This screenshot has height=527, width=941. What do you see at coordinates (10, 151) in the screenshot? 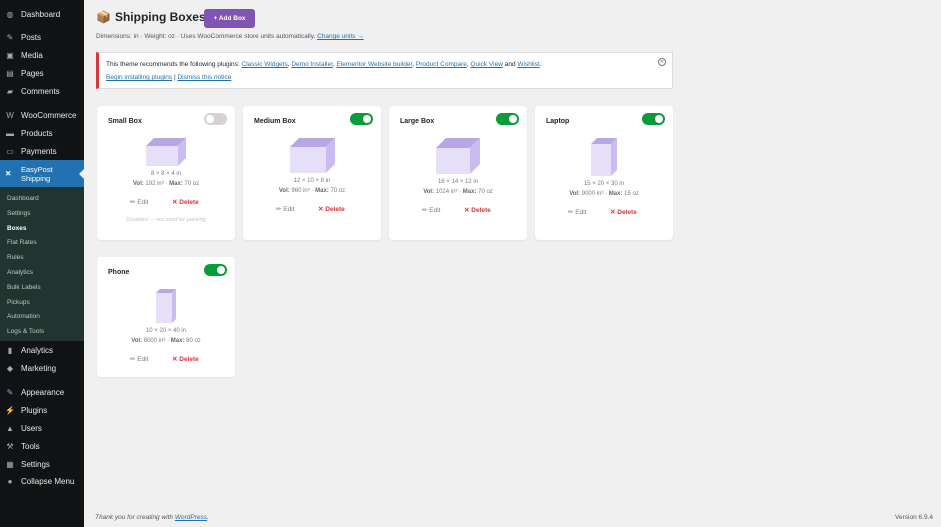
I see `payments-icon: ▭` at bounding box center [10, 151].